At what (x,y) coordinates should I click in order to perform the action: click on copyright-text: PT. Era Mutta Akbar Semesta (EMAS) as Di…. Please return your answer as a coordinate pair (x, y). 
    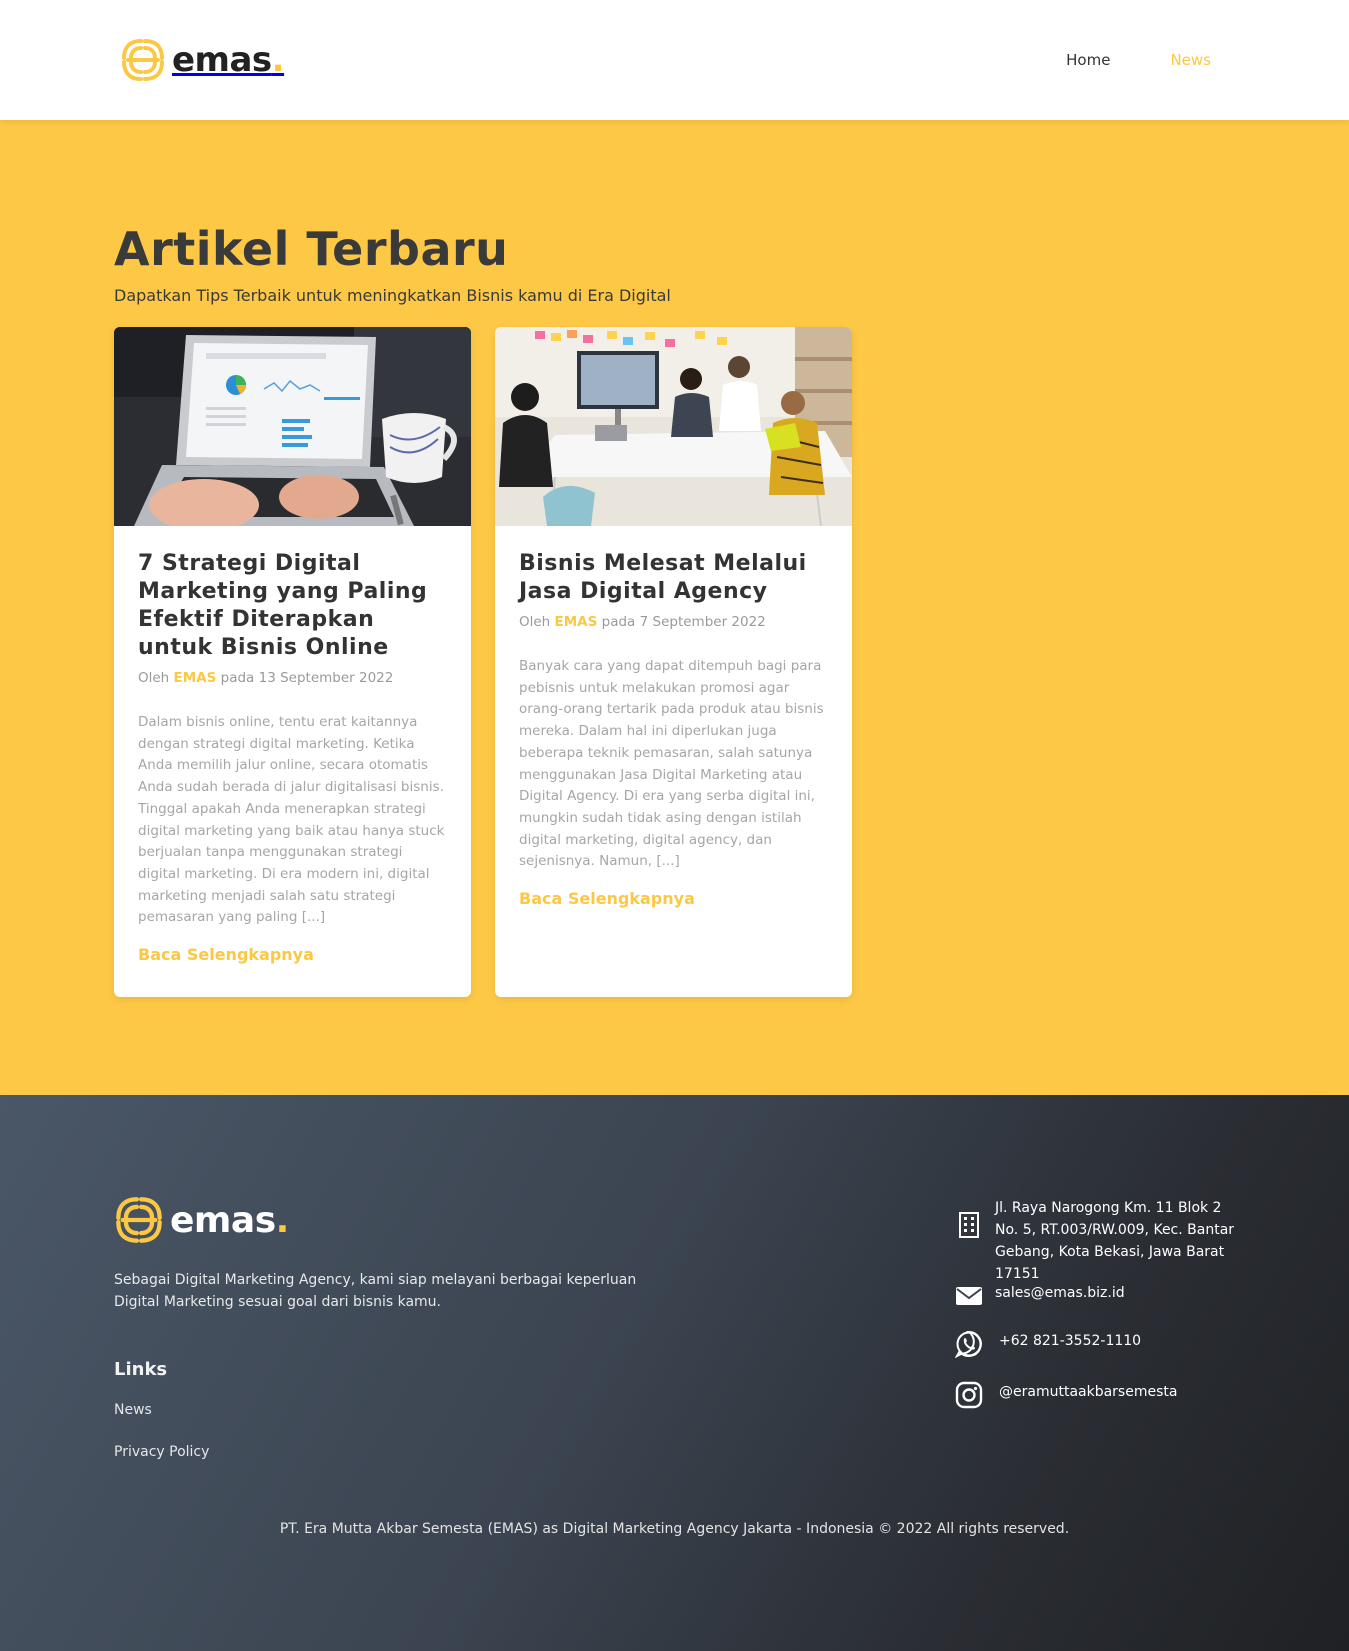
    Looking at the image, I should click on (674, 1529).